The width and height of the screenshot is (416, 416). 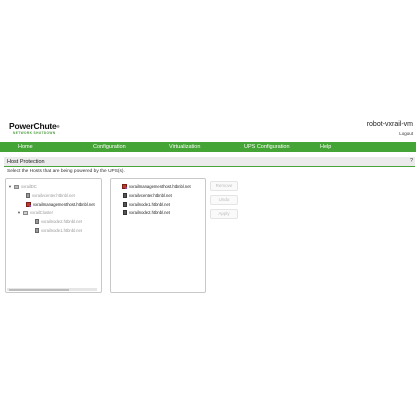 I want to click on nav-virtualization: Virtualization, so click(x=184, y=147).